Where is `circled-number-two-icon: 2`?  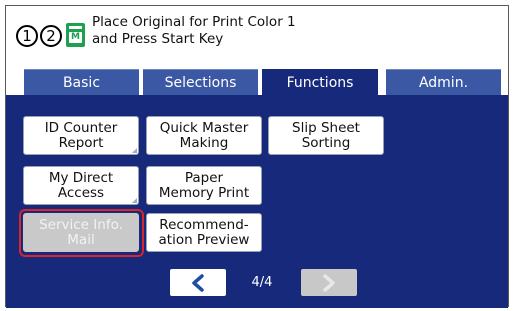
circled-number-two-icon: 2 is located at coordinates (51, 36).